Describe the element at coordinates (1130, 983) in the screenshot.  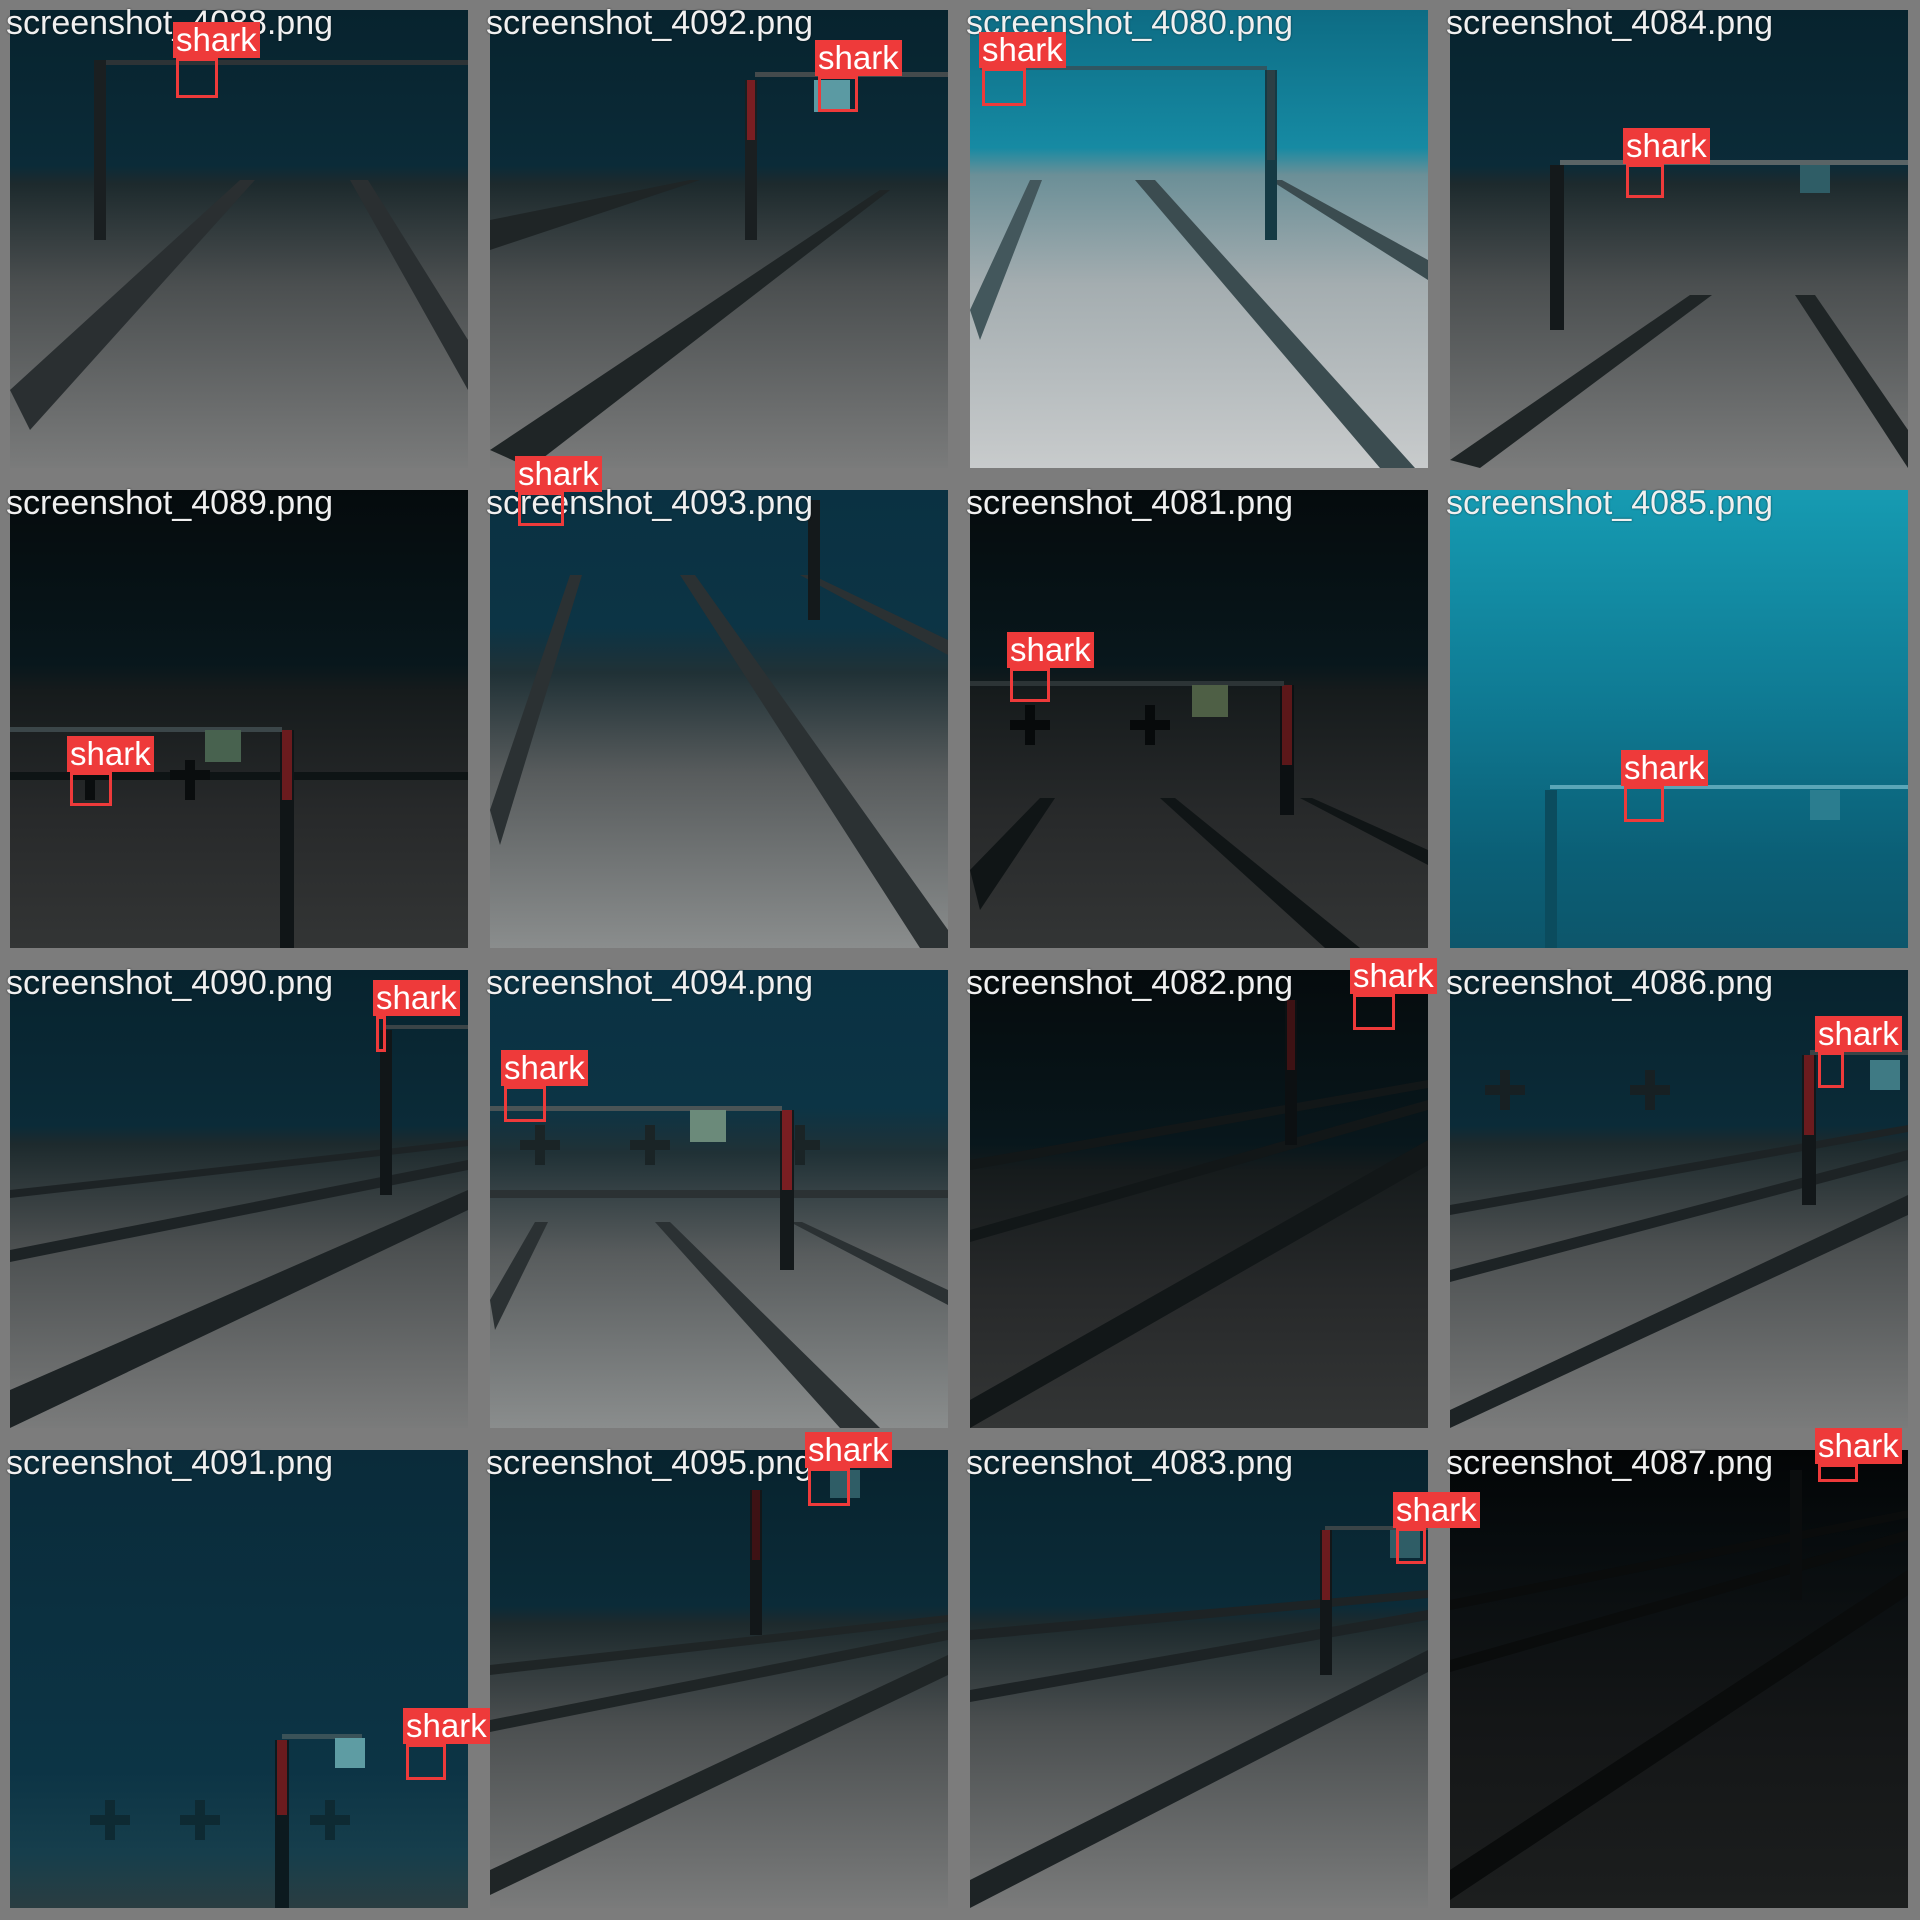
I see `image-filename-label: screenshot_4082.png` at that location.